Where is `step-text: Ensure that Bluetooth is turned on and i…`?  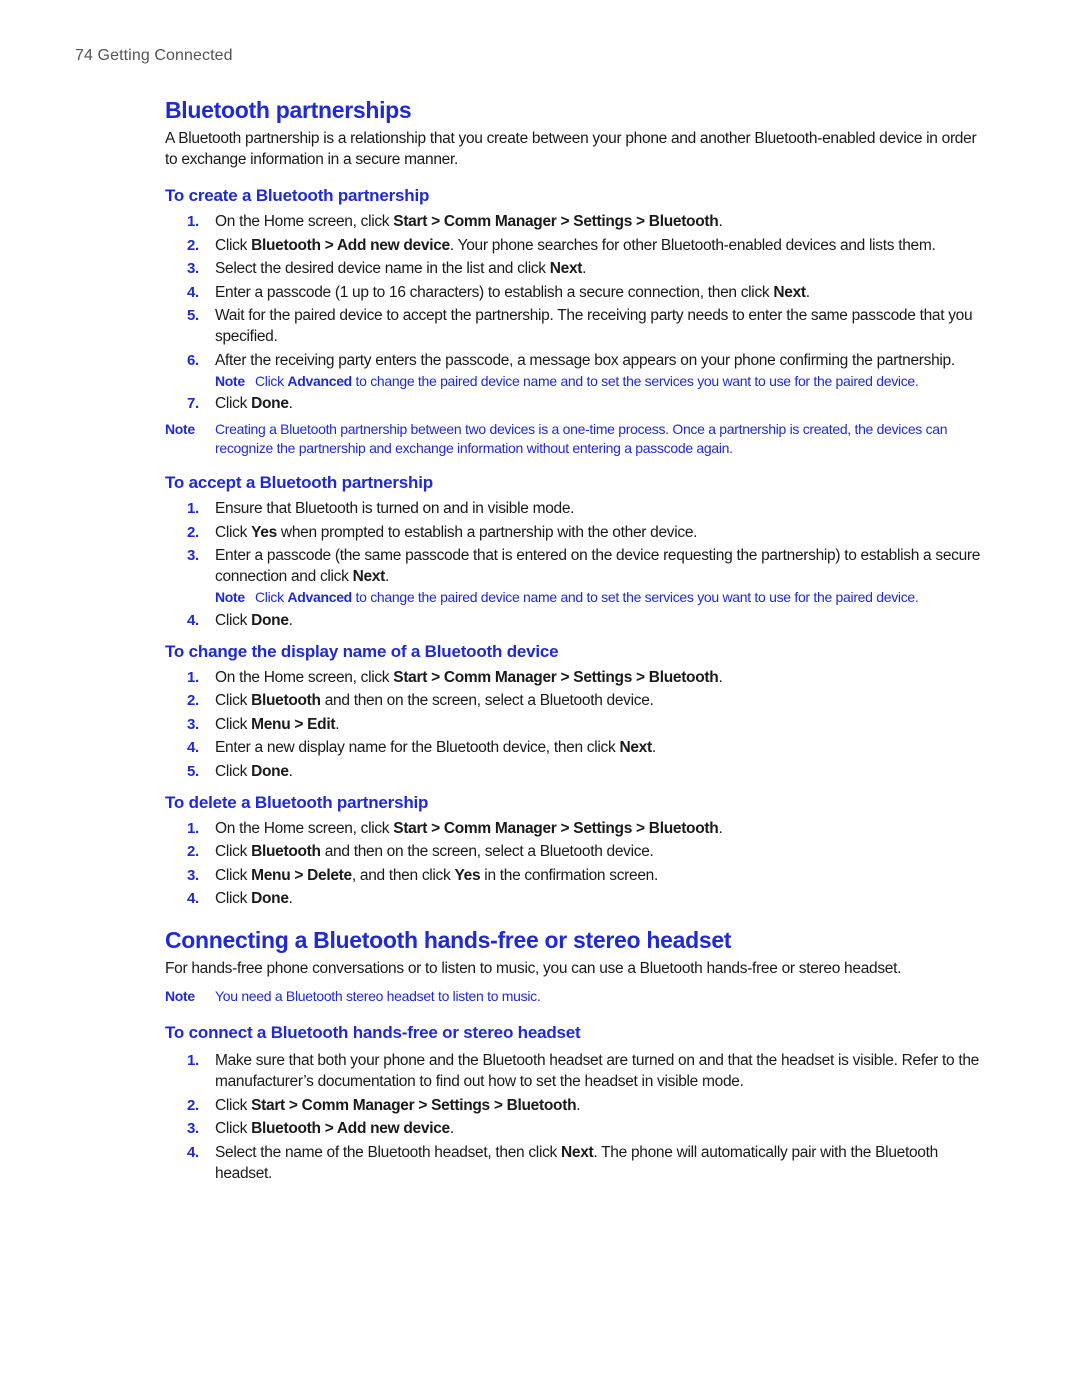
step-text: Ensure that Bluetooth is turned on and i… is located at coordinates (394, 508).